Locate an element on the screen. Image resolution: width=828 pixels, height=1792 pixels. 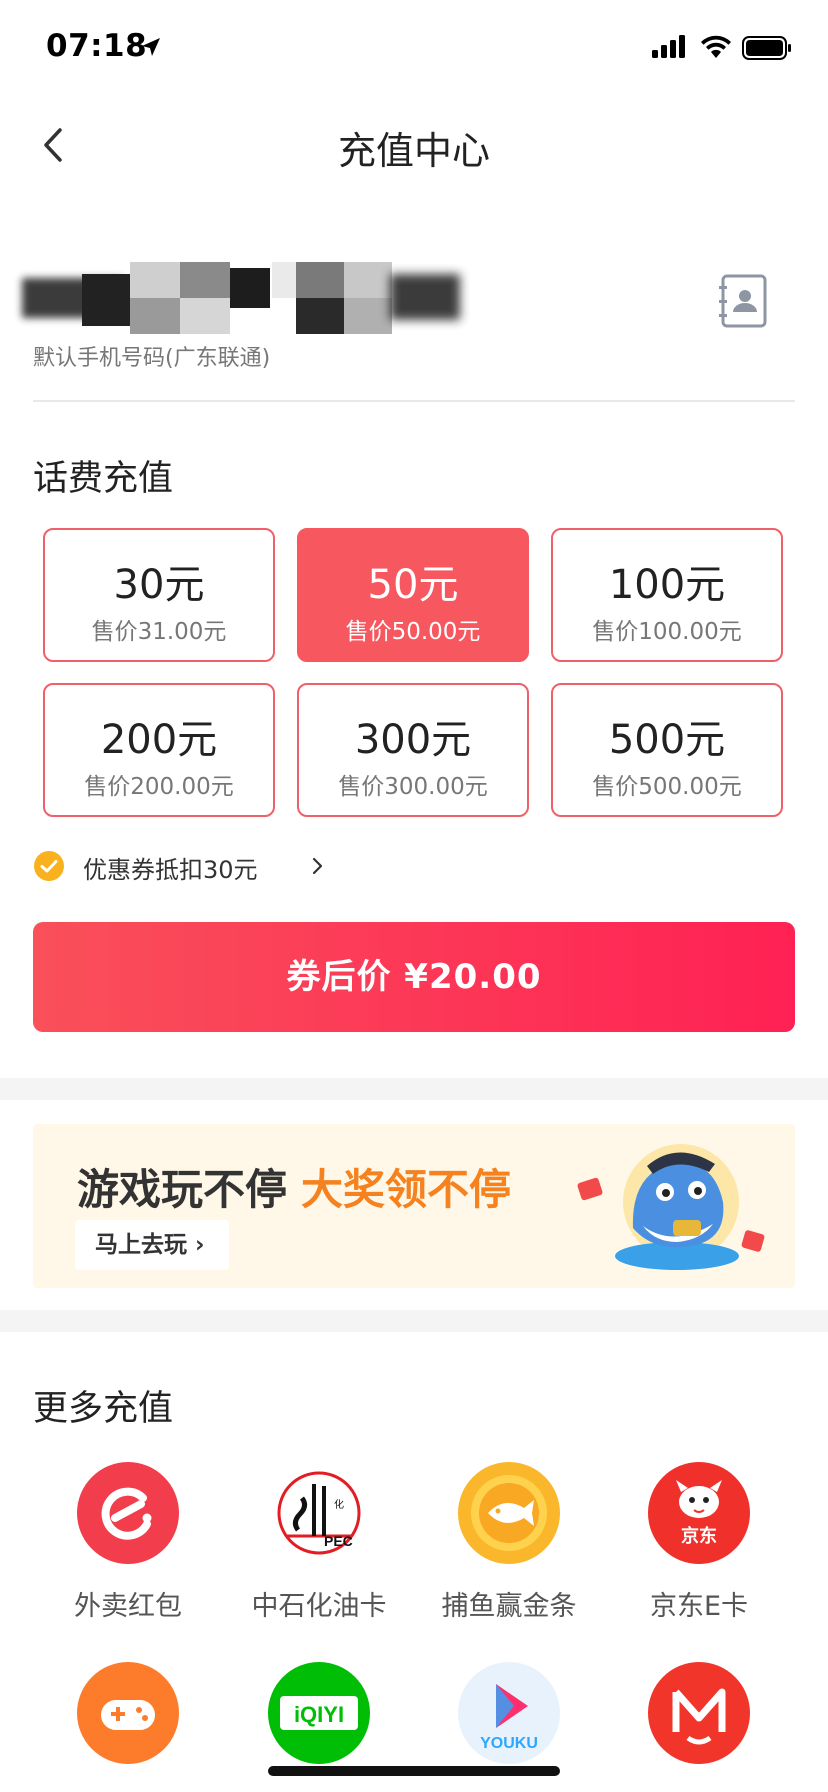
banner-headline-b: 大奖领不停 is located at coordinates (406, 1189).